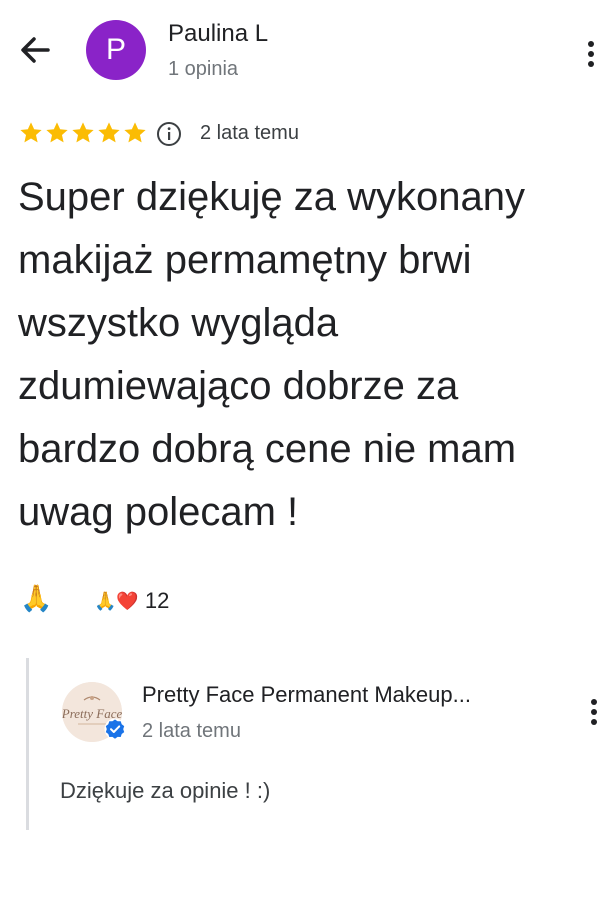 This screenshot has width=600, height=900. What do you see at coordinates (191, 731) in the screenshot?
I see `owner-reply-date: 2 lata temu` at bounding box center [191, 731].